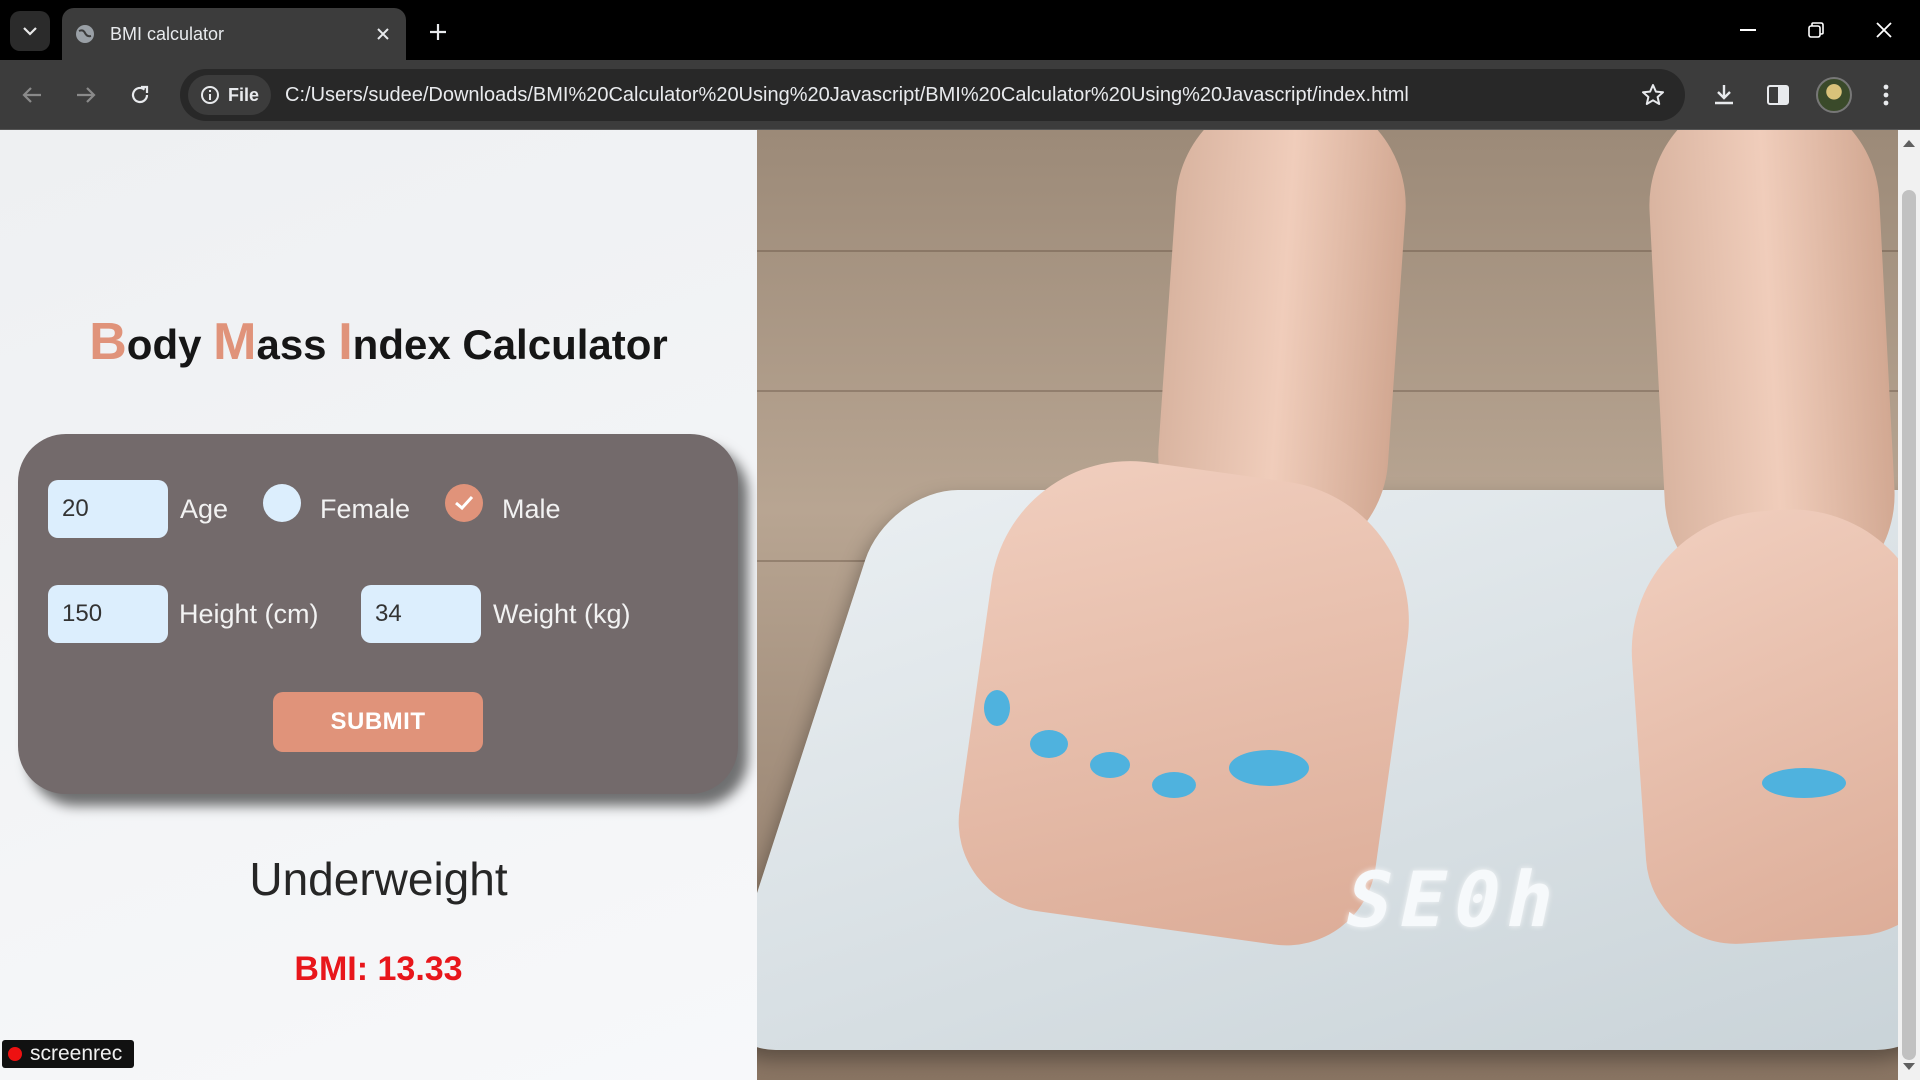 The image size is (1920, 1080). Describe the element at coordinates (345, 342) in the screenshot. I see `title-letter-i: I` at that location.